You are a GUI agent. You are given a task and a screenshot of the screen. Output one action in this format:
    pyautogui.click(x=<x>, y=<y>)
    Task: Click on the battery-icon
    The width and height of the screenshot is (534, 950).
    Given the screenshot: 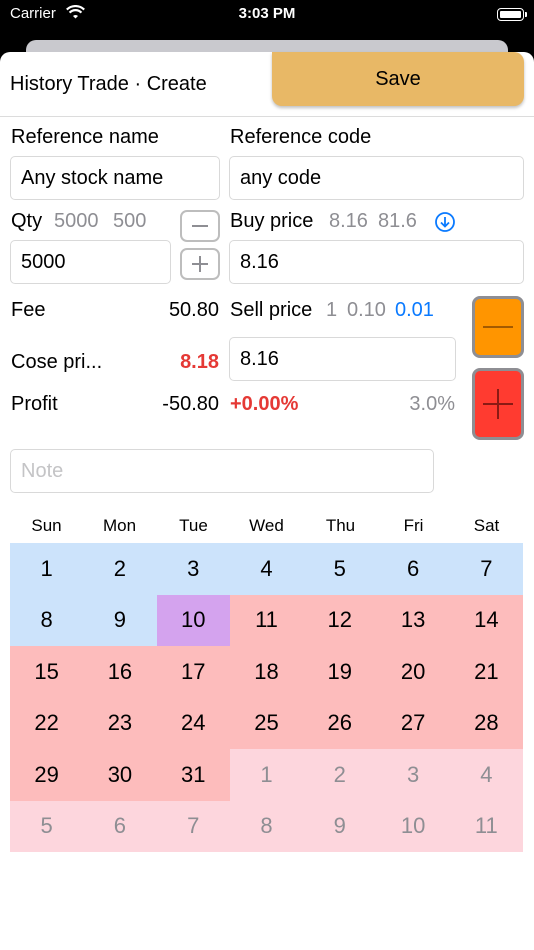 What is the action you would take?
    pyautogui.click(x=512, y=14)
    